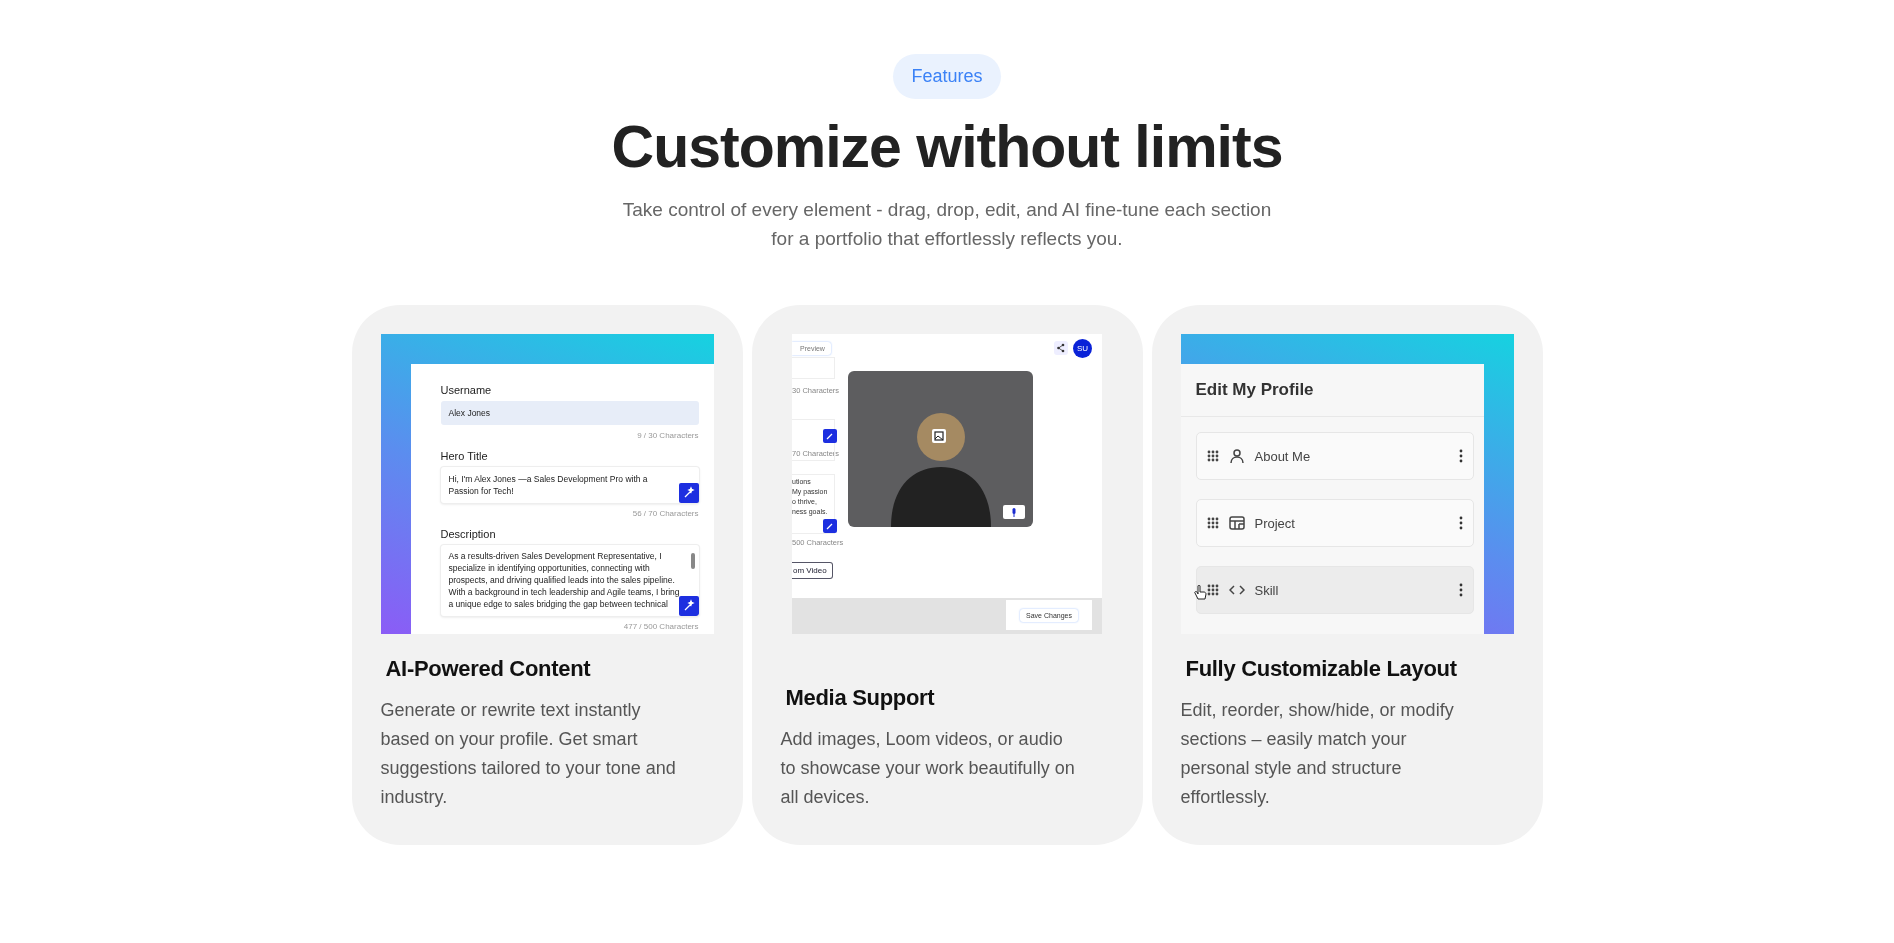 Image resolution: width=1894 pixels, height=943 pixels. Describe the element at coordinates (660, 626) in the screenshot. I see `character-counter: 477 / 500 Characters` at that location.